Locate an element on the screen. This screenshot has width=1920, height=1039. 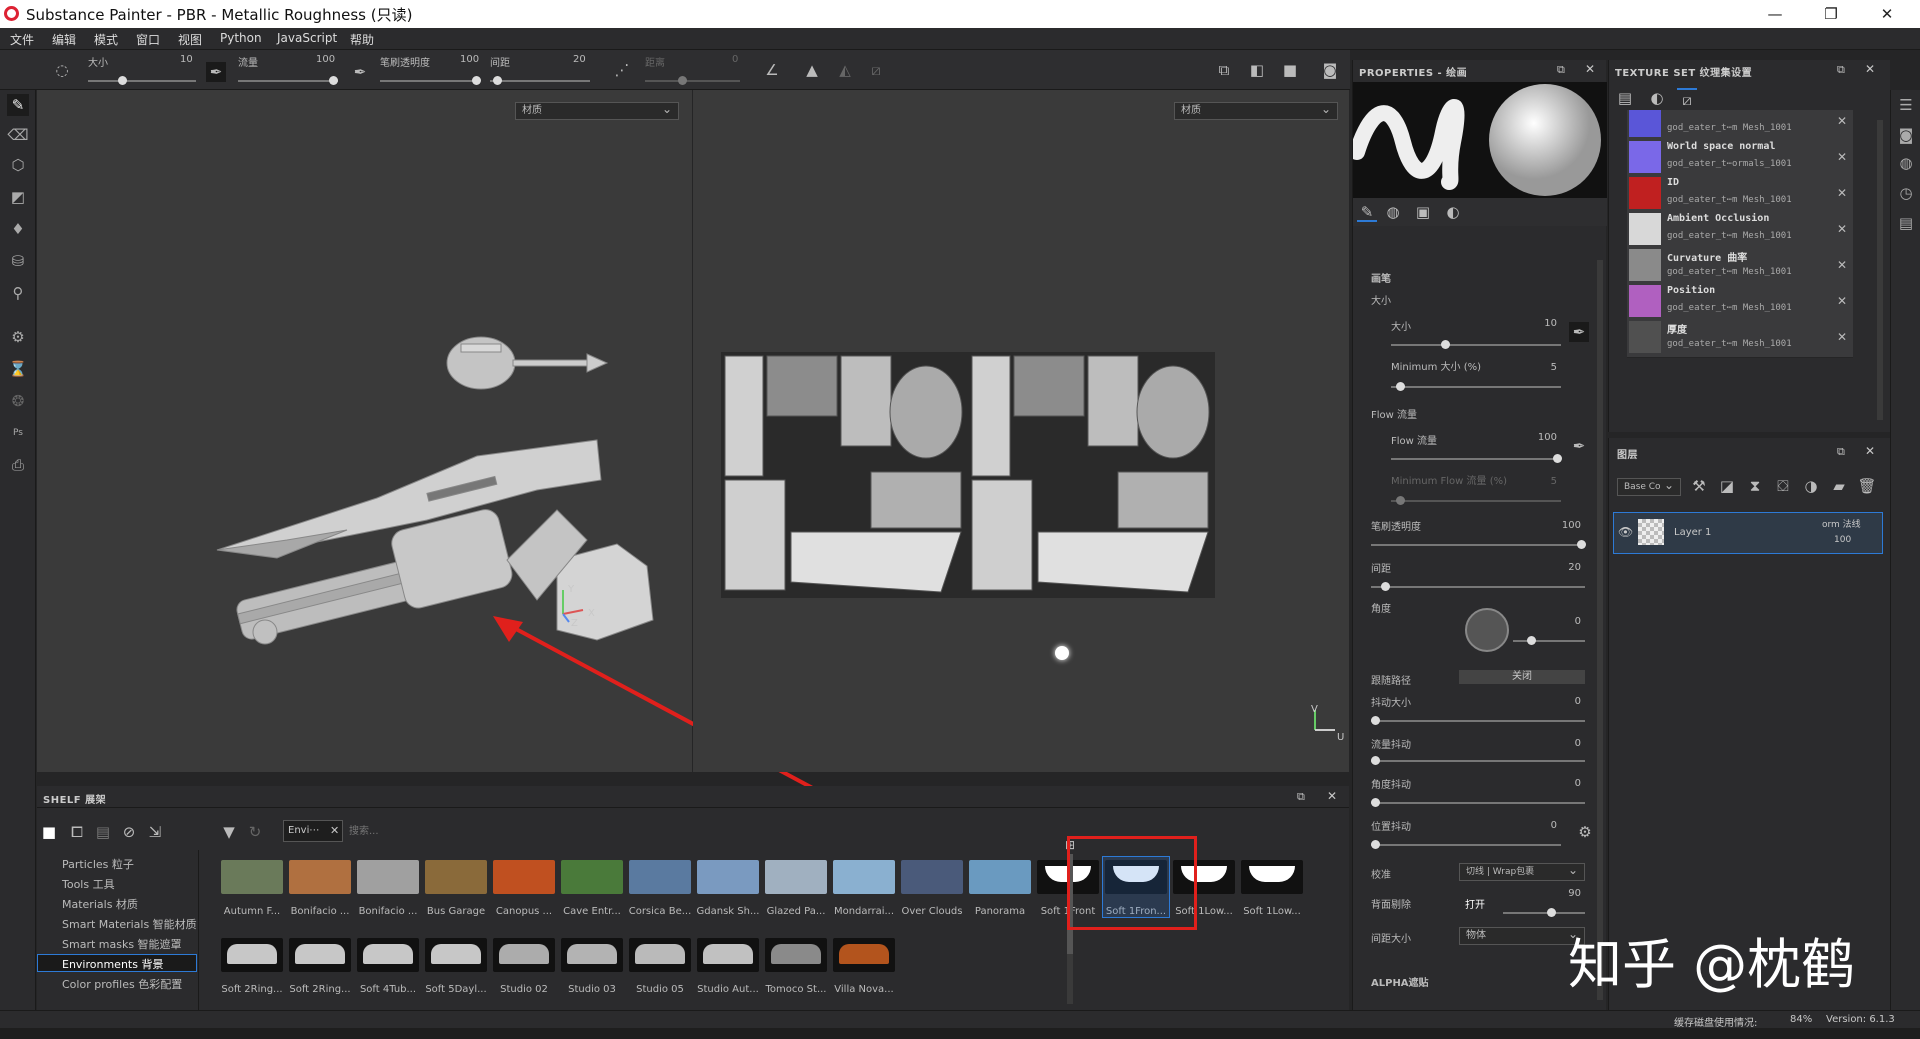
layer-name: Layer 1 is located at coordinates (1692, 532).